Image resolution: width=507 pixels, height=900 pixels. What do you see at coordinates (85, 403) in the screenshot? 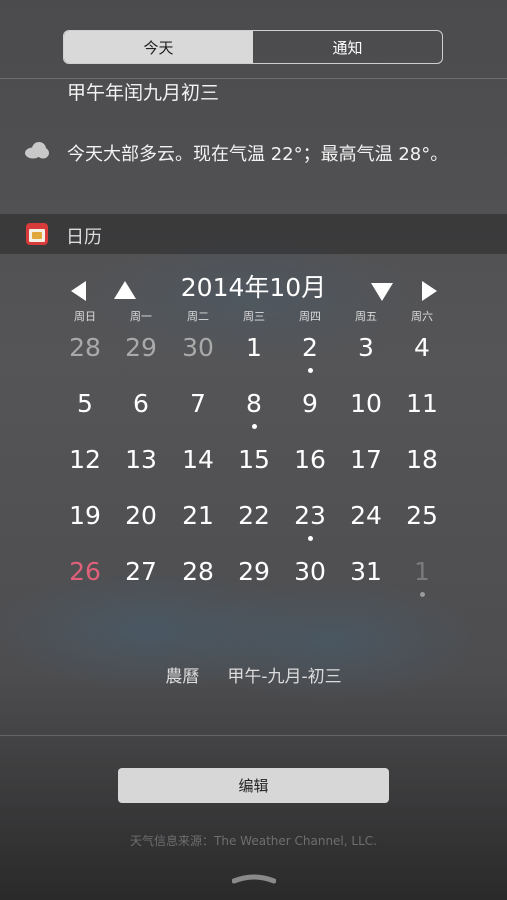
I see `calendar-day: 5` at bounding box center [85, 403].